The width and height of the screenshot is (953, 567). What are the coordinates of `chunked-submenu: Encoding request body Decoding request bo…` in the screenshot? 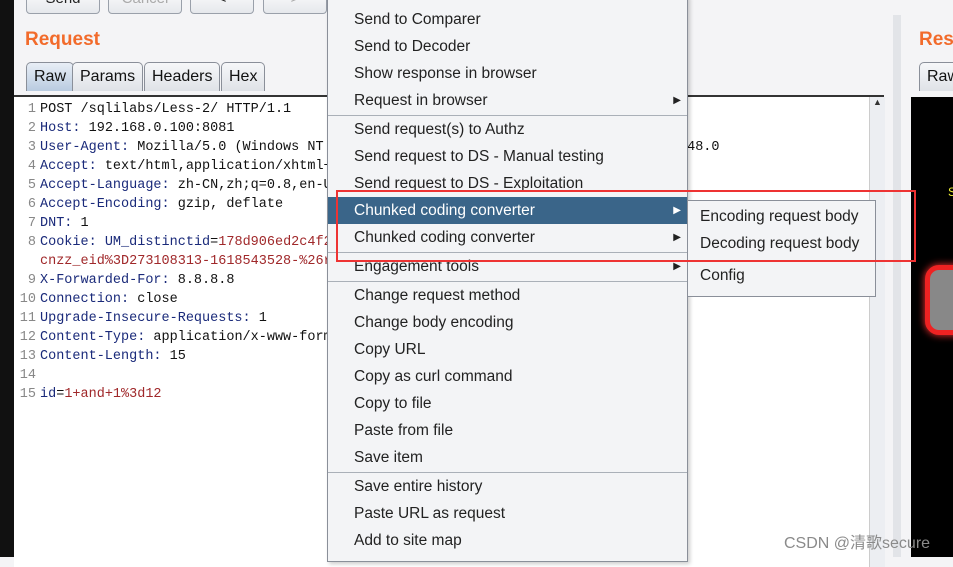 It's located at (781, 248).